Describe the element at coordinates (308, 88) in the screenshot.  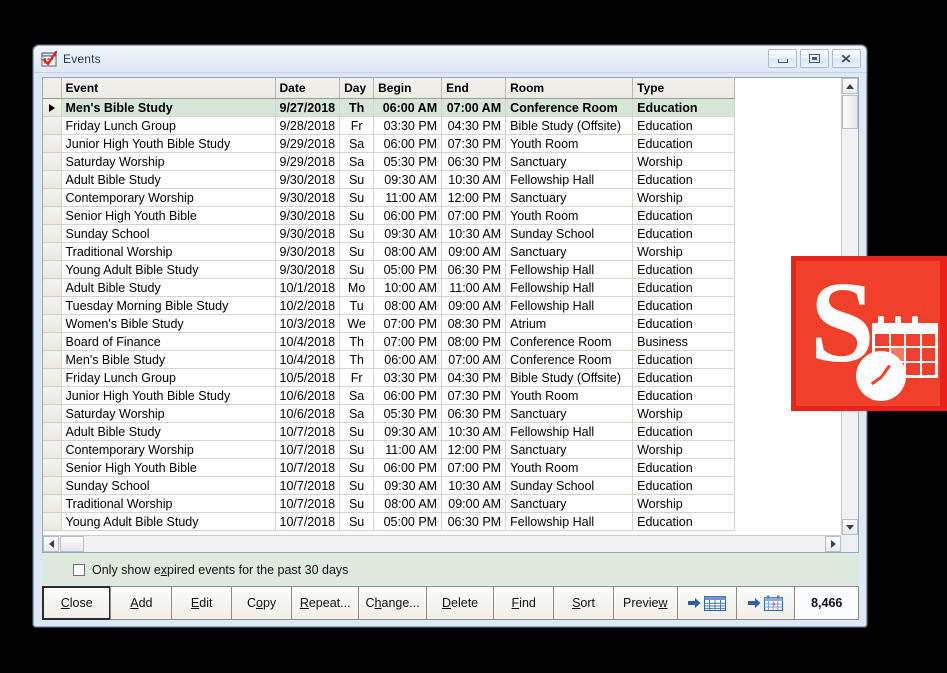
I see `column-header-date: Date` at that location.